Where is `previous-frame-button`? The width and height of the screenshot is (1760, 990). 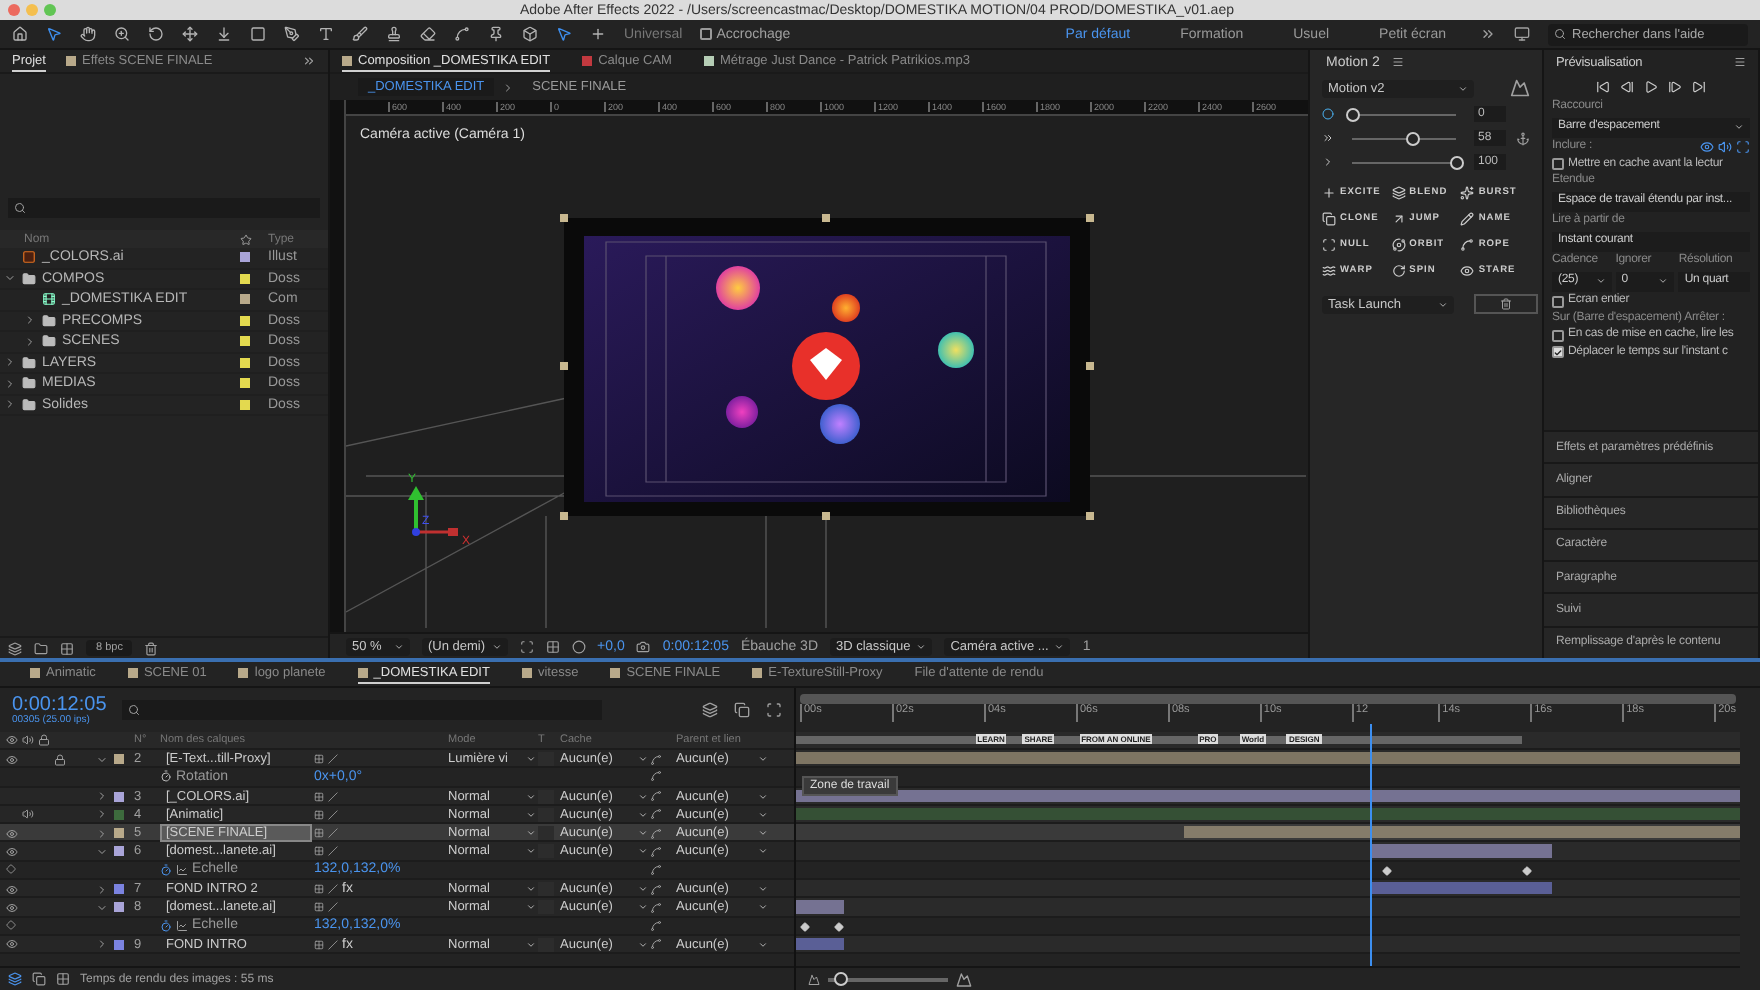 previous-frame-button is located at coordinates (1627, 86).